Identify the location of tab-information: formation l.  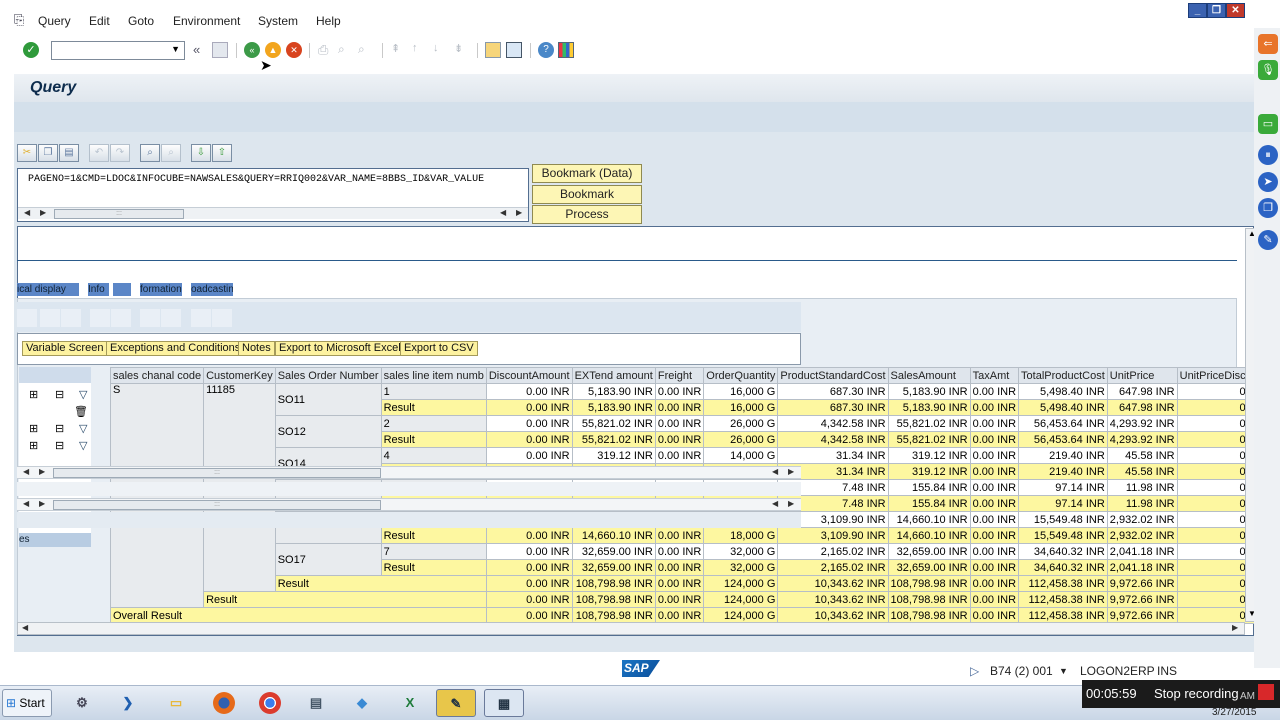
(161, 289).